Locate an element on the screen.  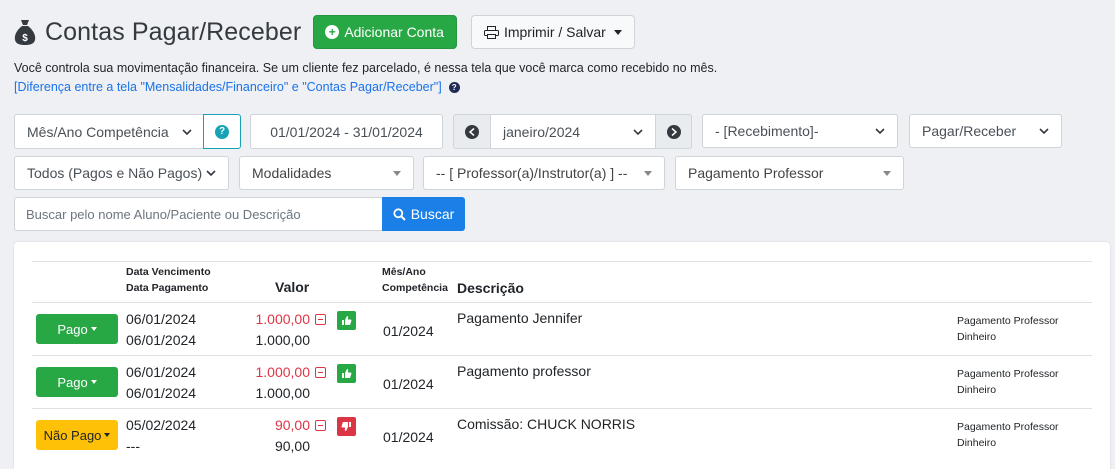
chevron-right-icon is located at coordinates (673, 131).